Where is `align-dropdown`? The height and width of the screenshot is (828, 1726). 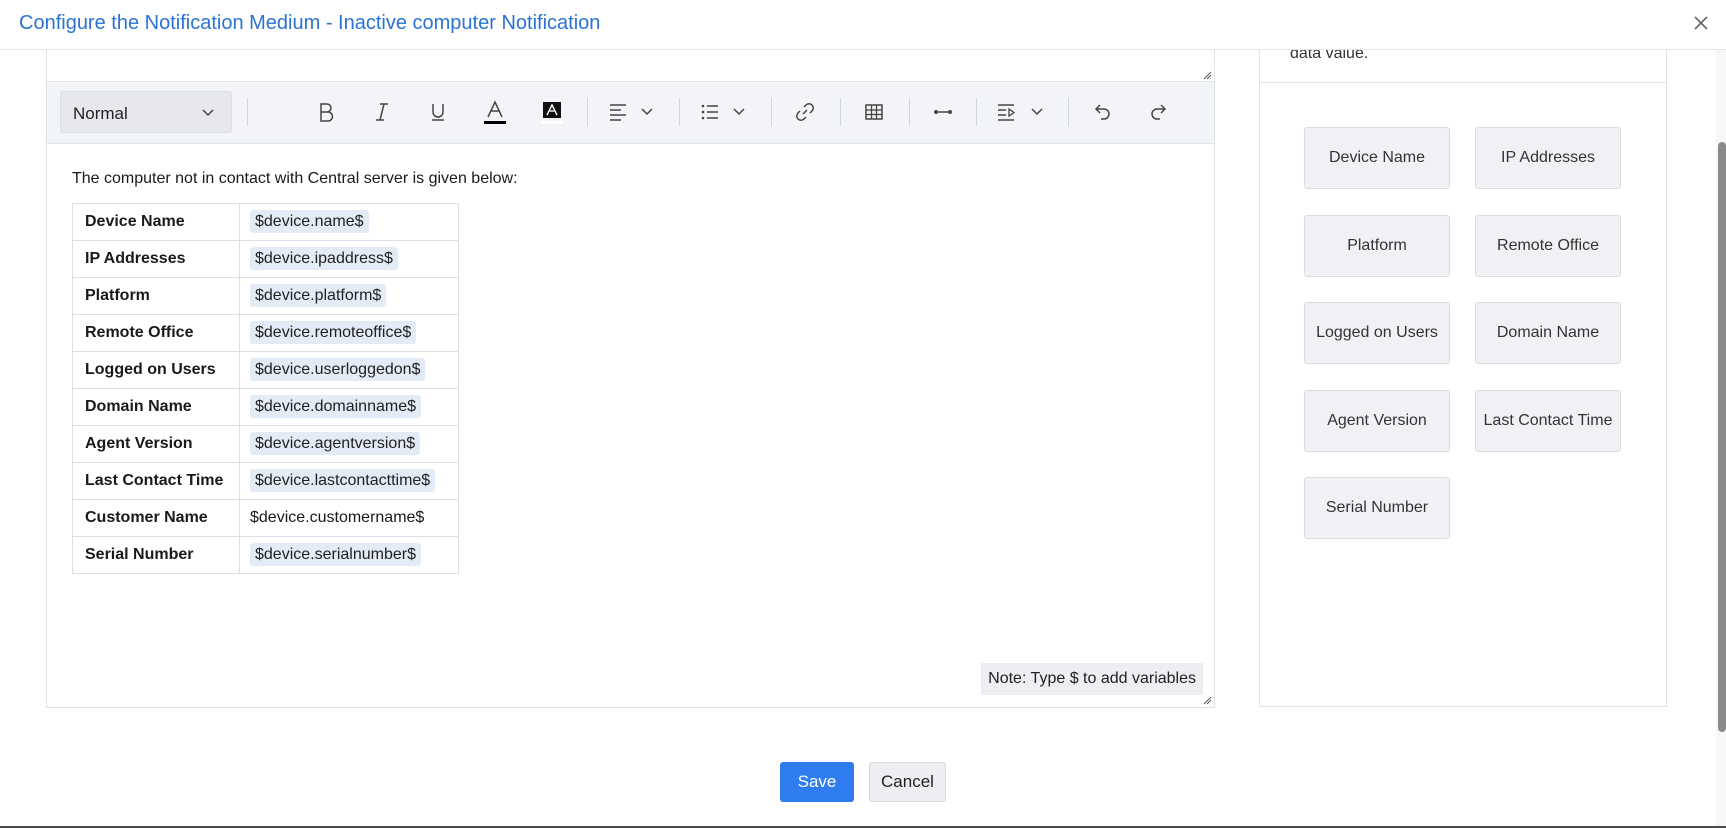
align-dropdown is located at coordinates (632, 112).